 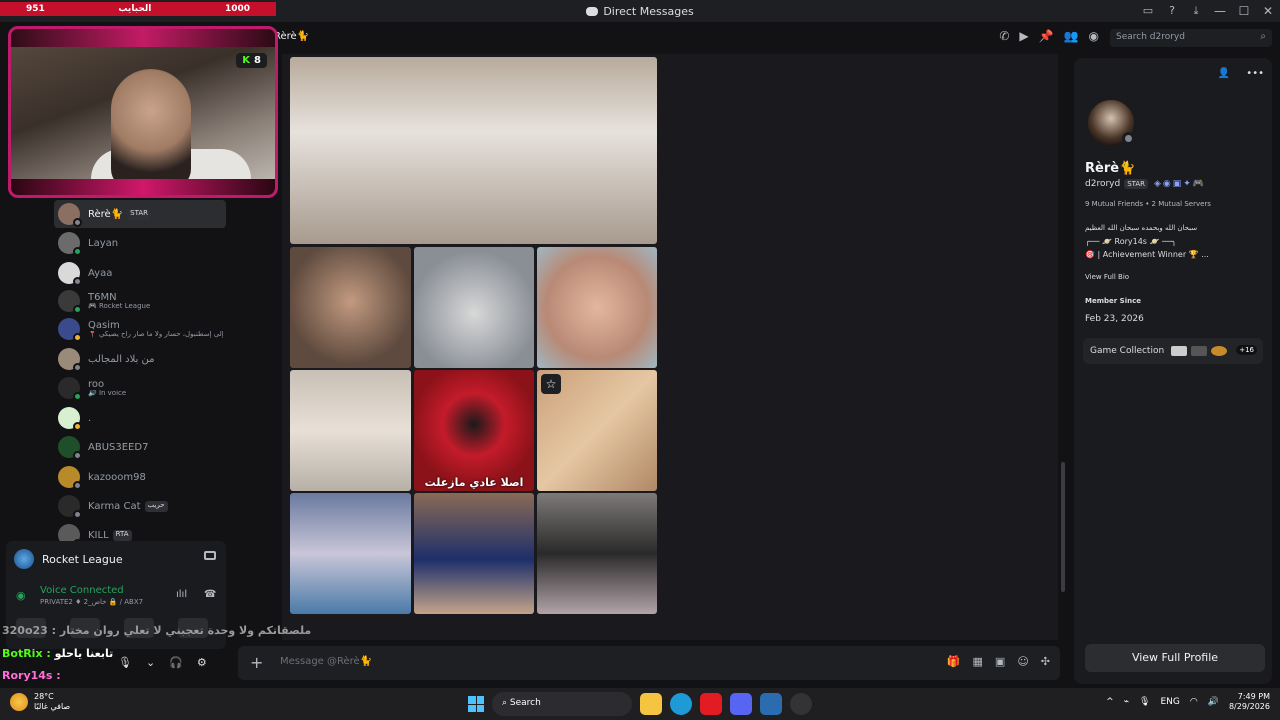 What do you see at coordinates (562, 704) in the screenshot?
I see `taskbar-search: ⌕ Search` at bounding box center [562, 704].